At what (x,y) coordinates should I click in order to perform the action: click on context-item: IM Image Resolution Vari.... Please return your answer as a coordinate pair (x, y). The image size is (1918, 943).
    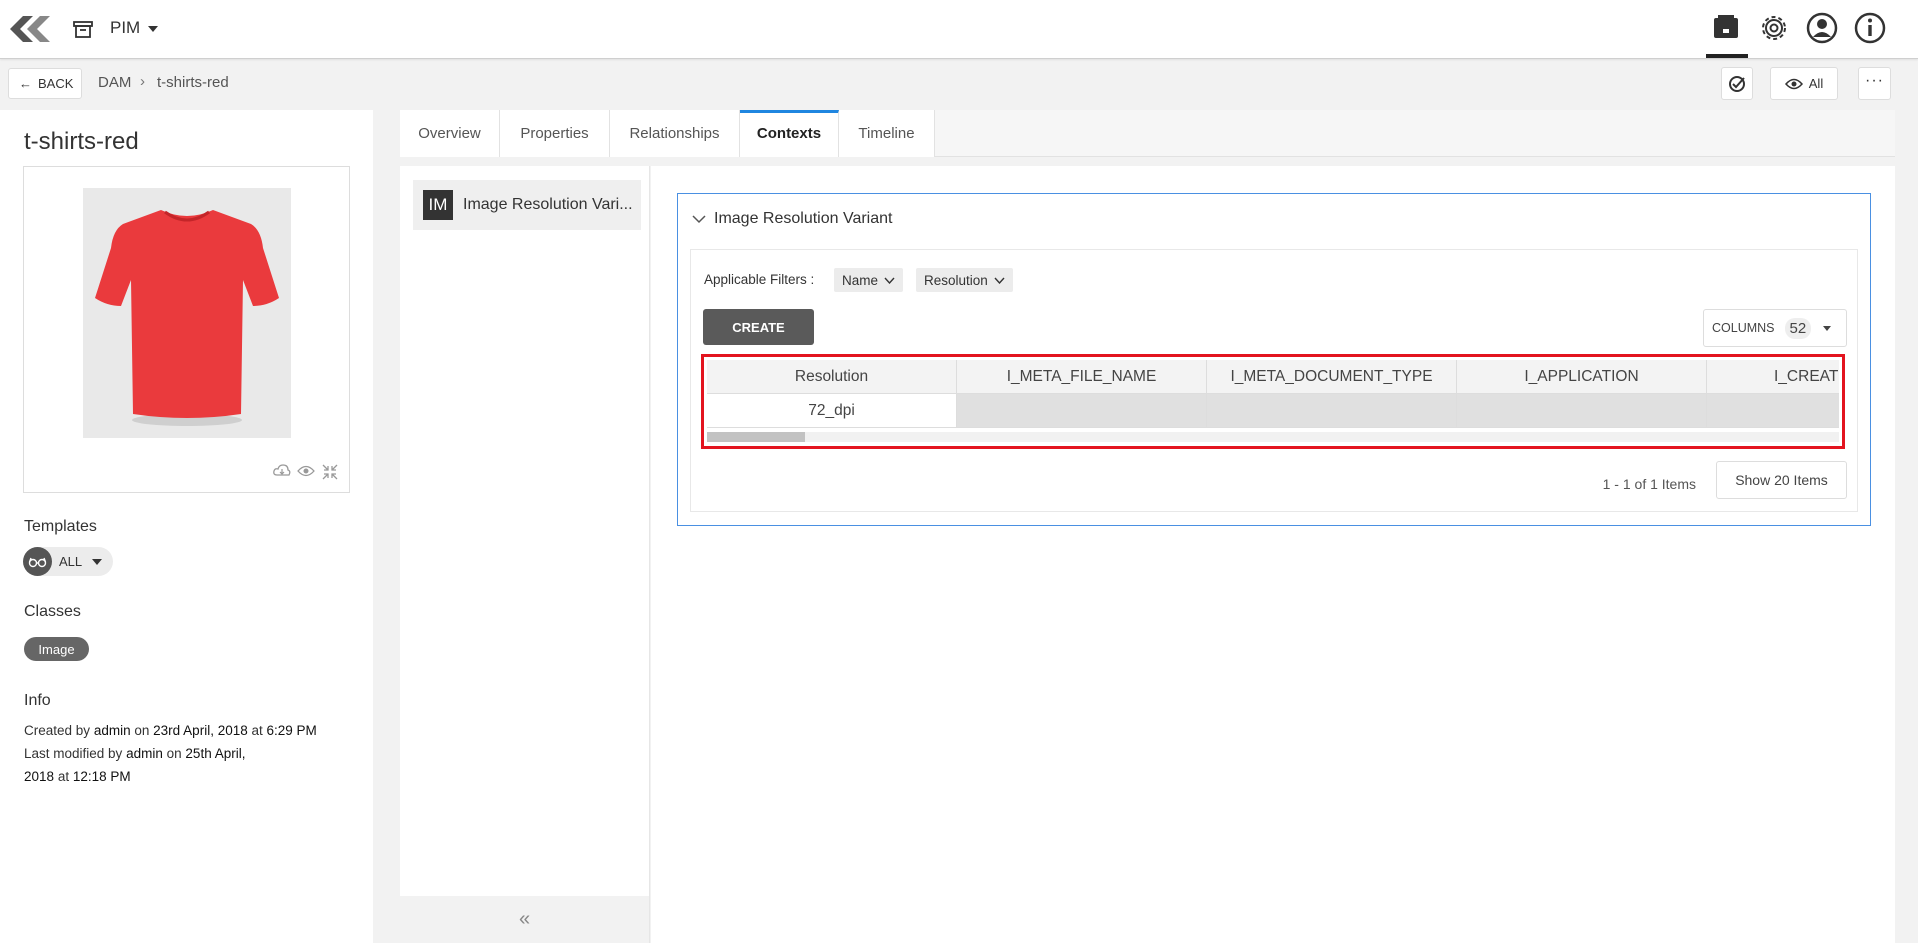
    Looking at the image, I should click on (527, 205).